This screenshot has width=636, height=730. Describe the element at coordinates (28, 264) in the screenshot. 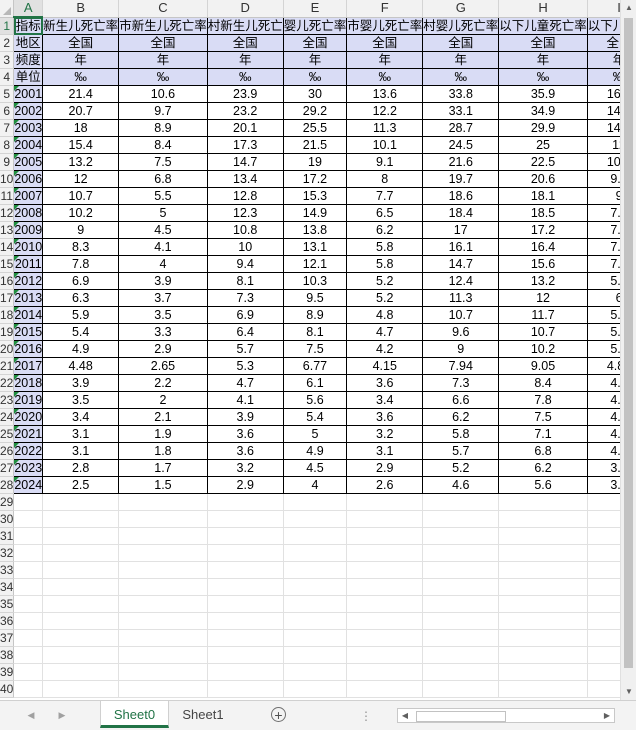

I see `year-cell: 2011` at that location.